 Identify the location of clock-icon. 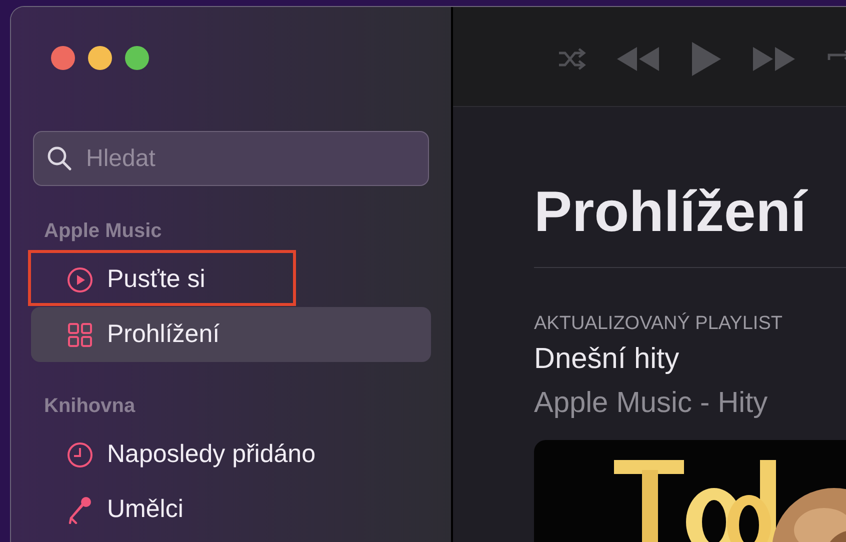
(80, 455).